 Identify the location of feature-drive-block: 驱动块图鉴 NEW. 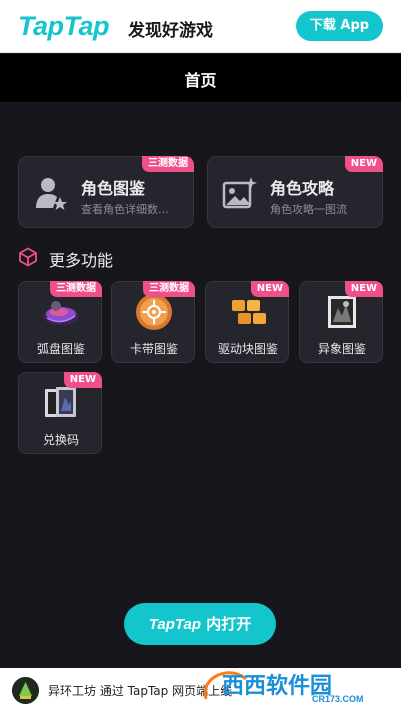
(247, 322).